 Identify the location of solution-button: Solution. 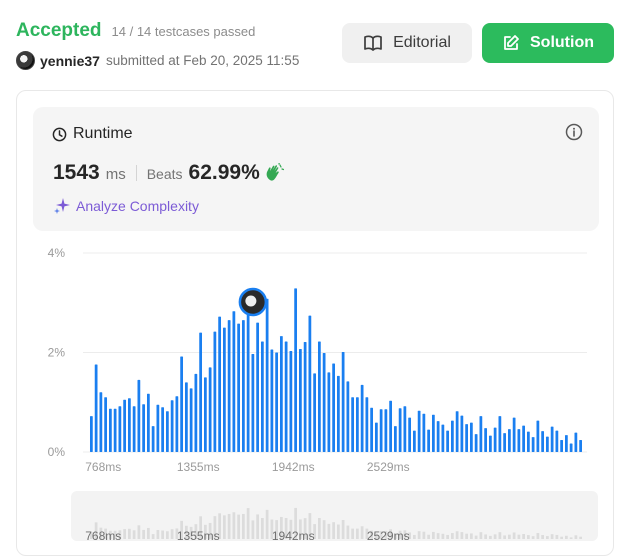
(548, 43).